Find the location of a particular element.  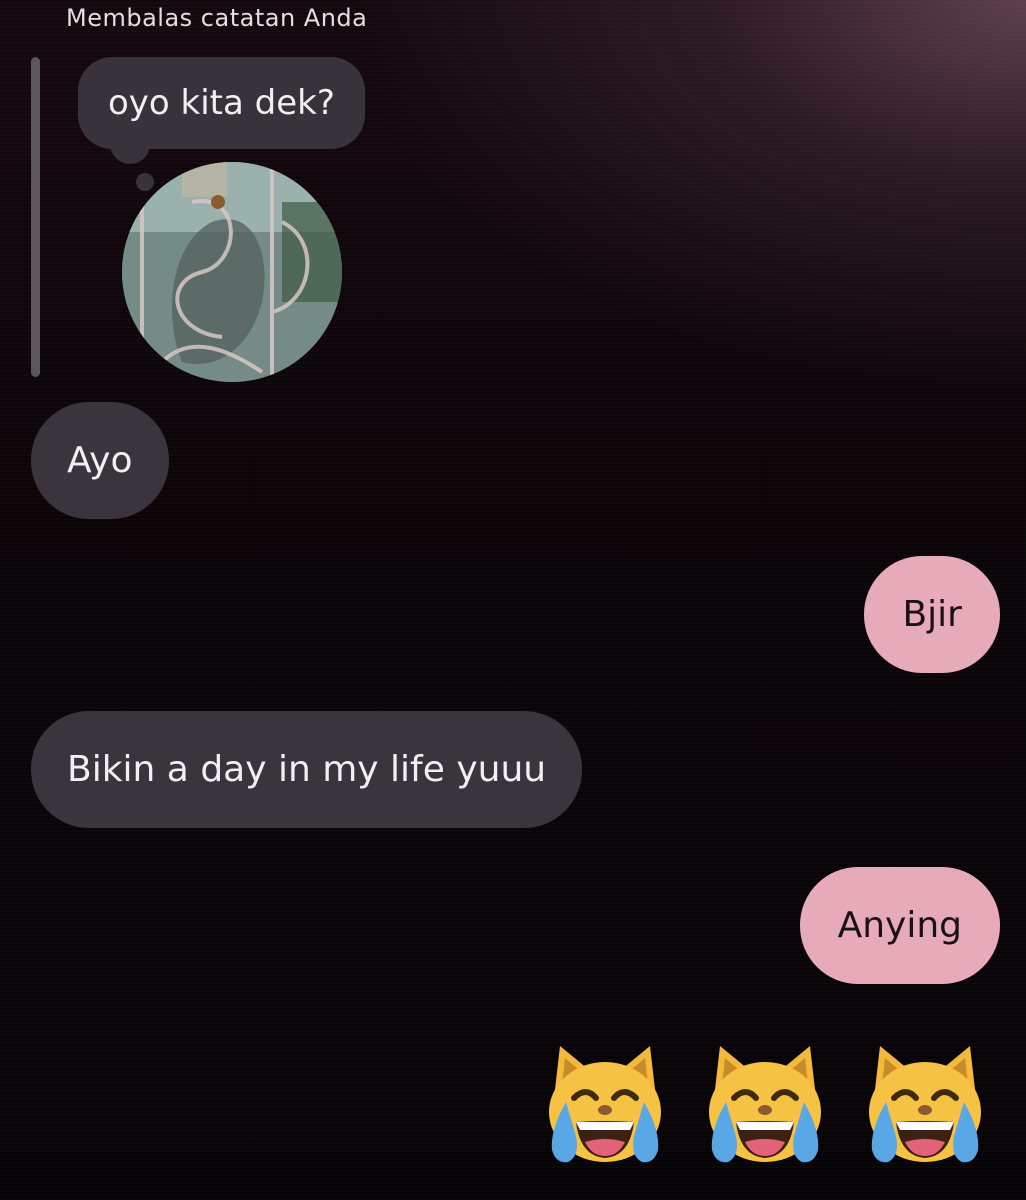

note-author-avatar is located at coordinates (232, 272).